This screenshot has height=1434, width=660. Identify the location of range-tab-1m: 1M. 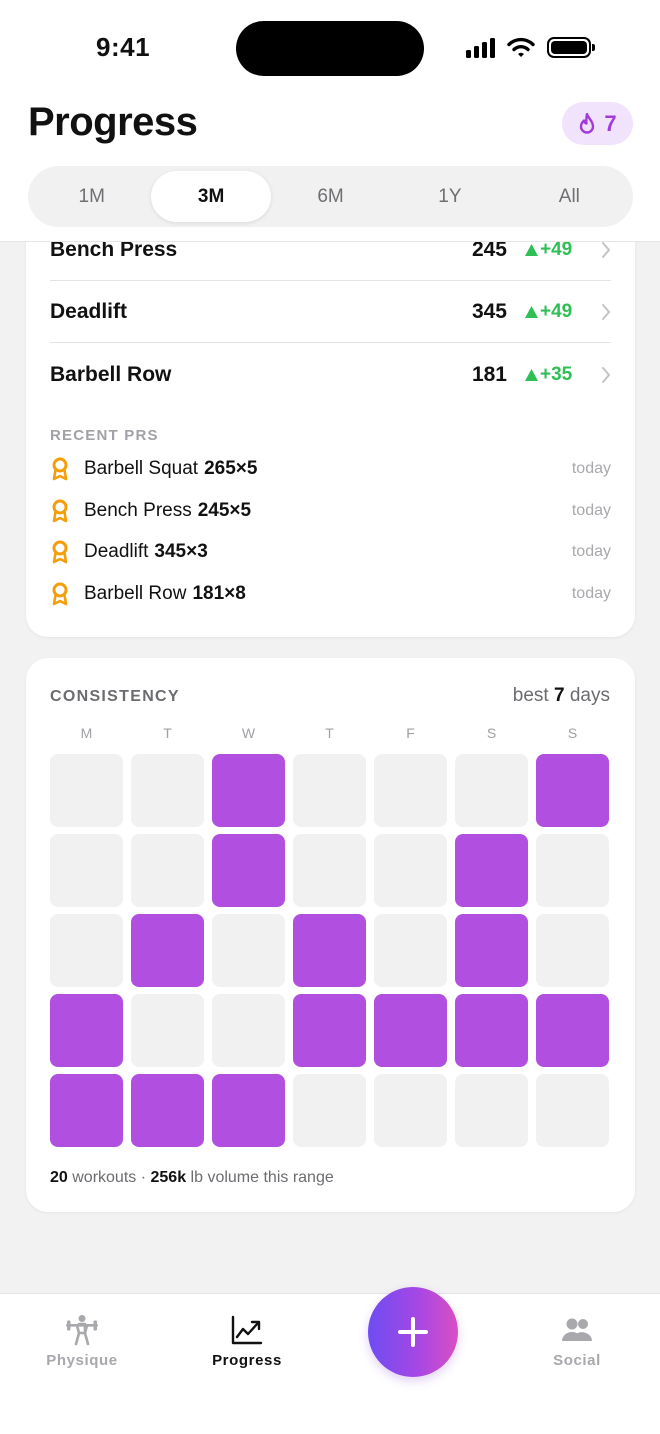
(91, 196).